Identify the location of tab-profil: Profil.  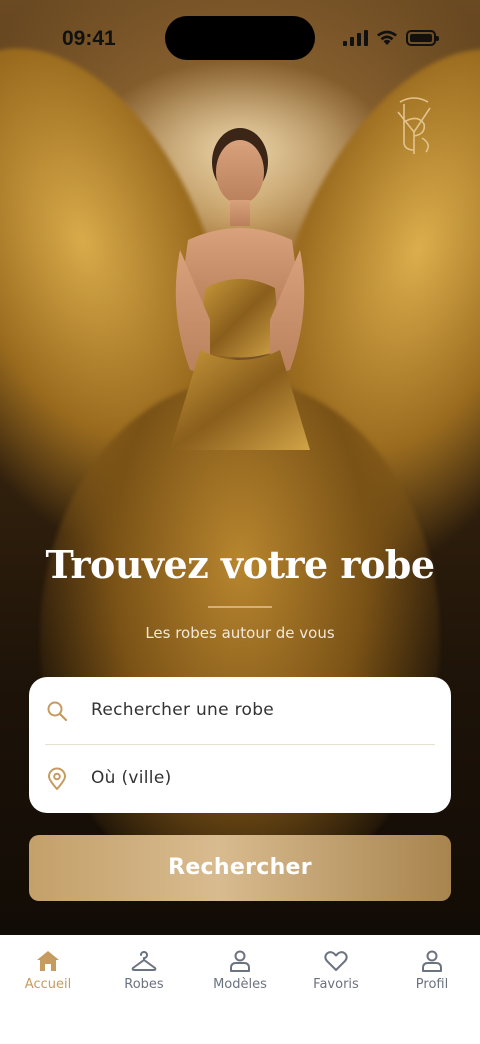
(432, 970).